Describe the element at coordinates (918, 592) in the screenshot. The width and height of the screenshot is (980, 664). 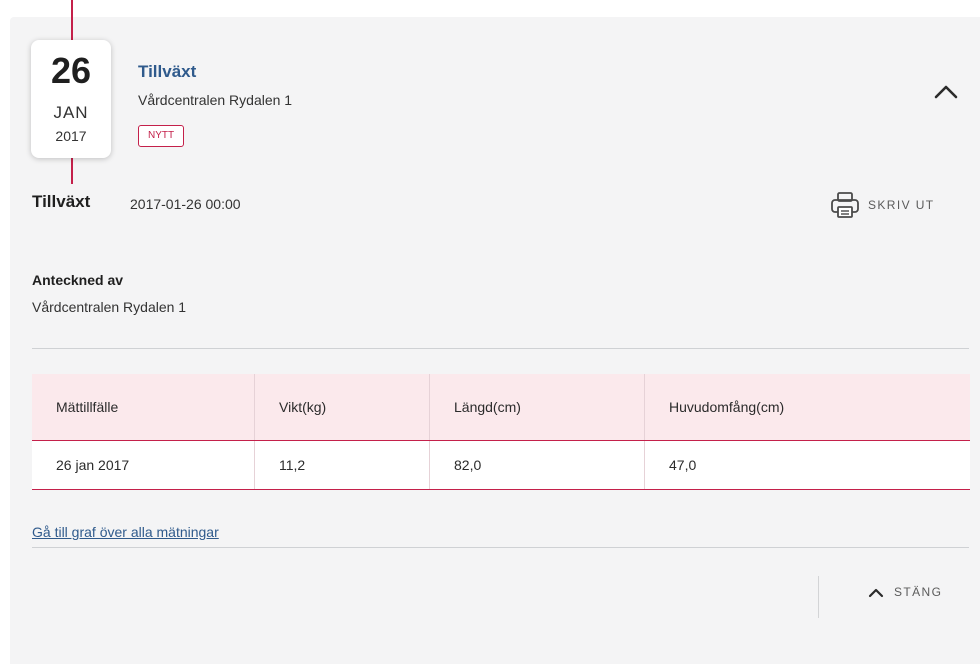
I see `close-label: STÄNG` at that location.